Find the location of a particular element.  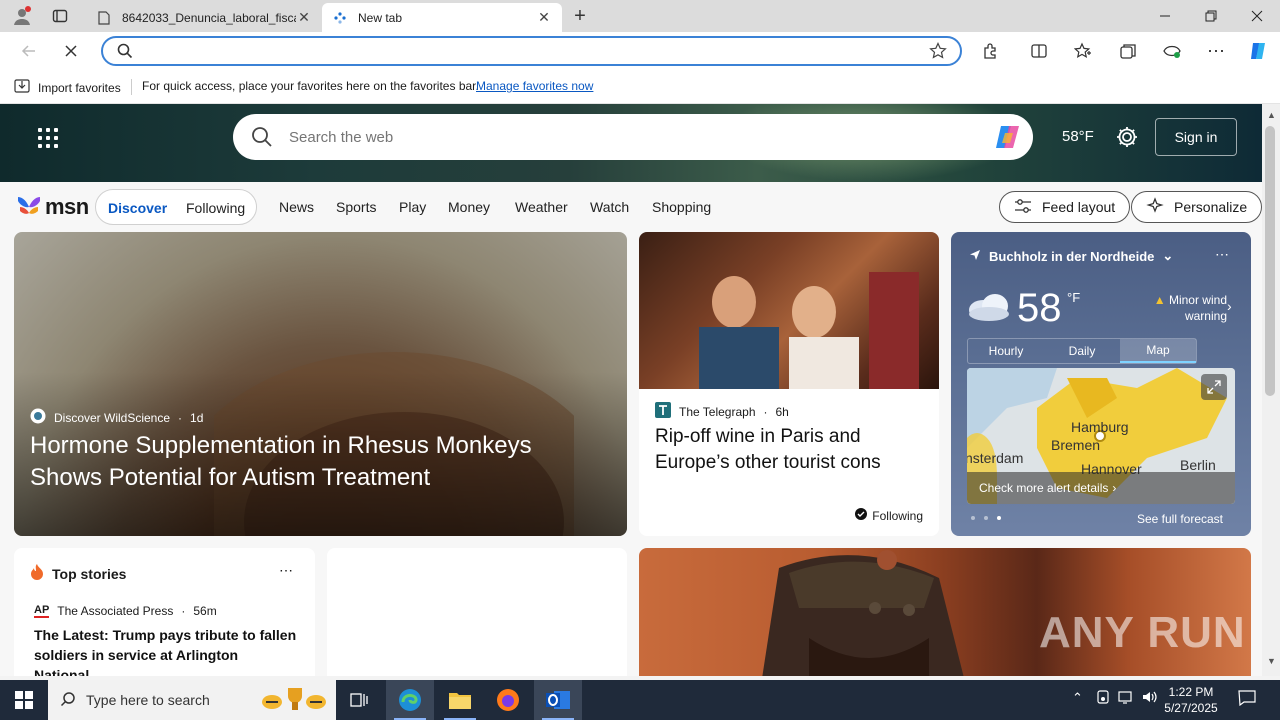

ap-logo-icon: AP is located at coordinates (42, 611).